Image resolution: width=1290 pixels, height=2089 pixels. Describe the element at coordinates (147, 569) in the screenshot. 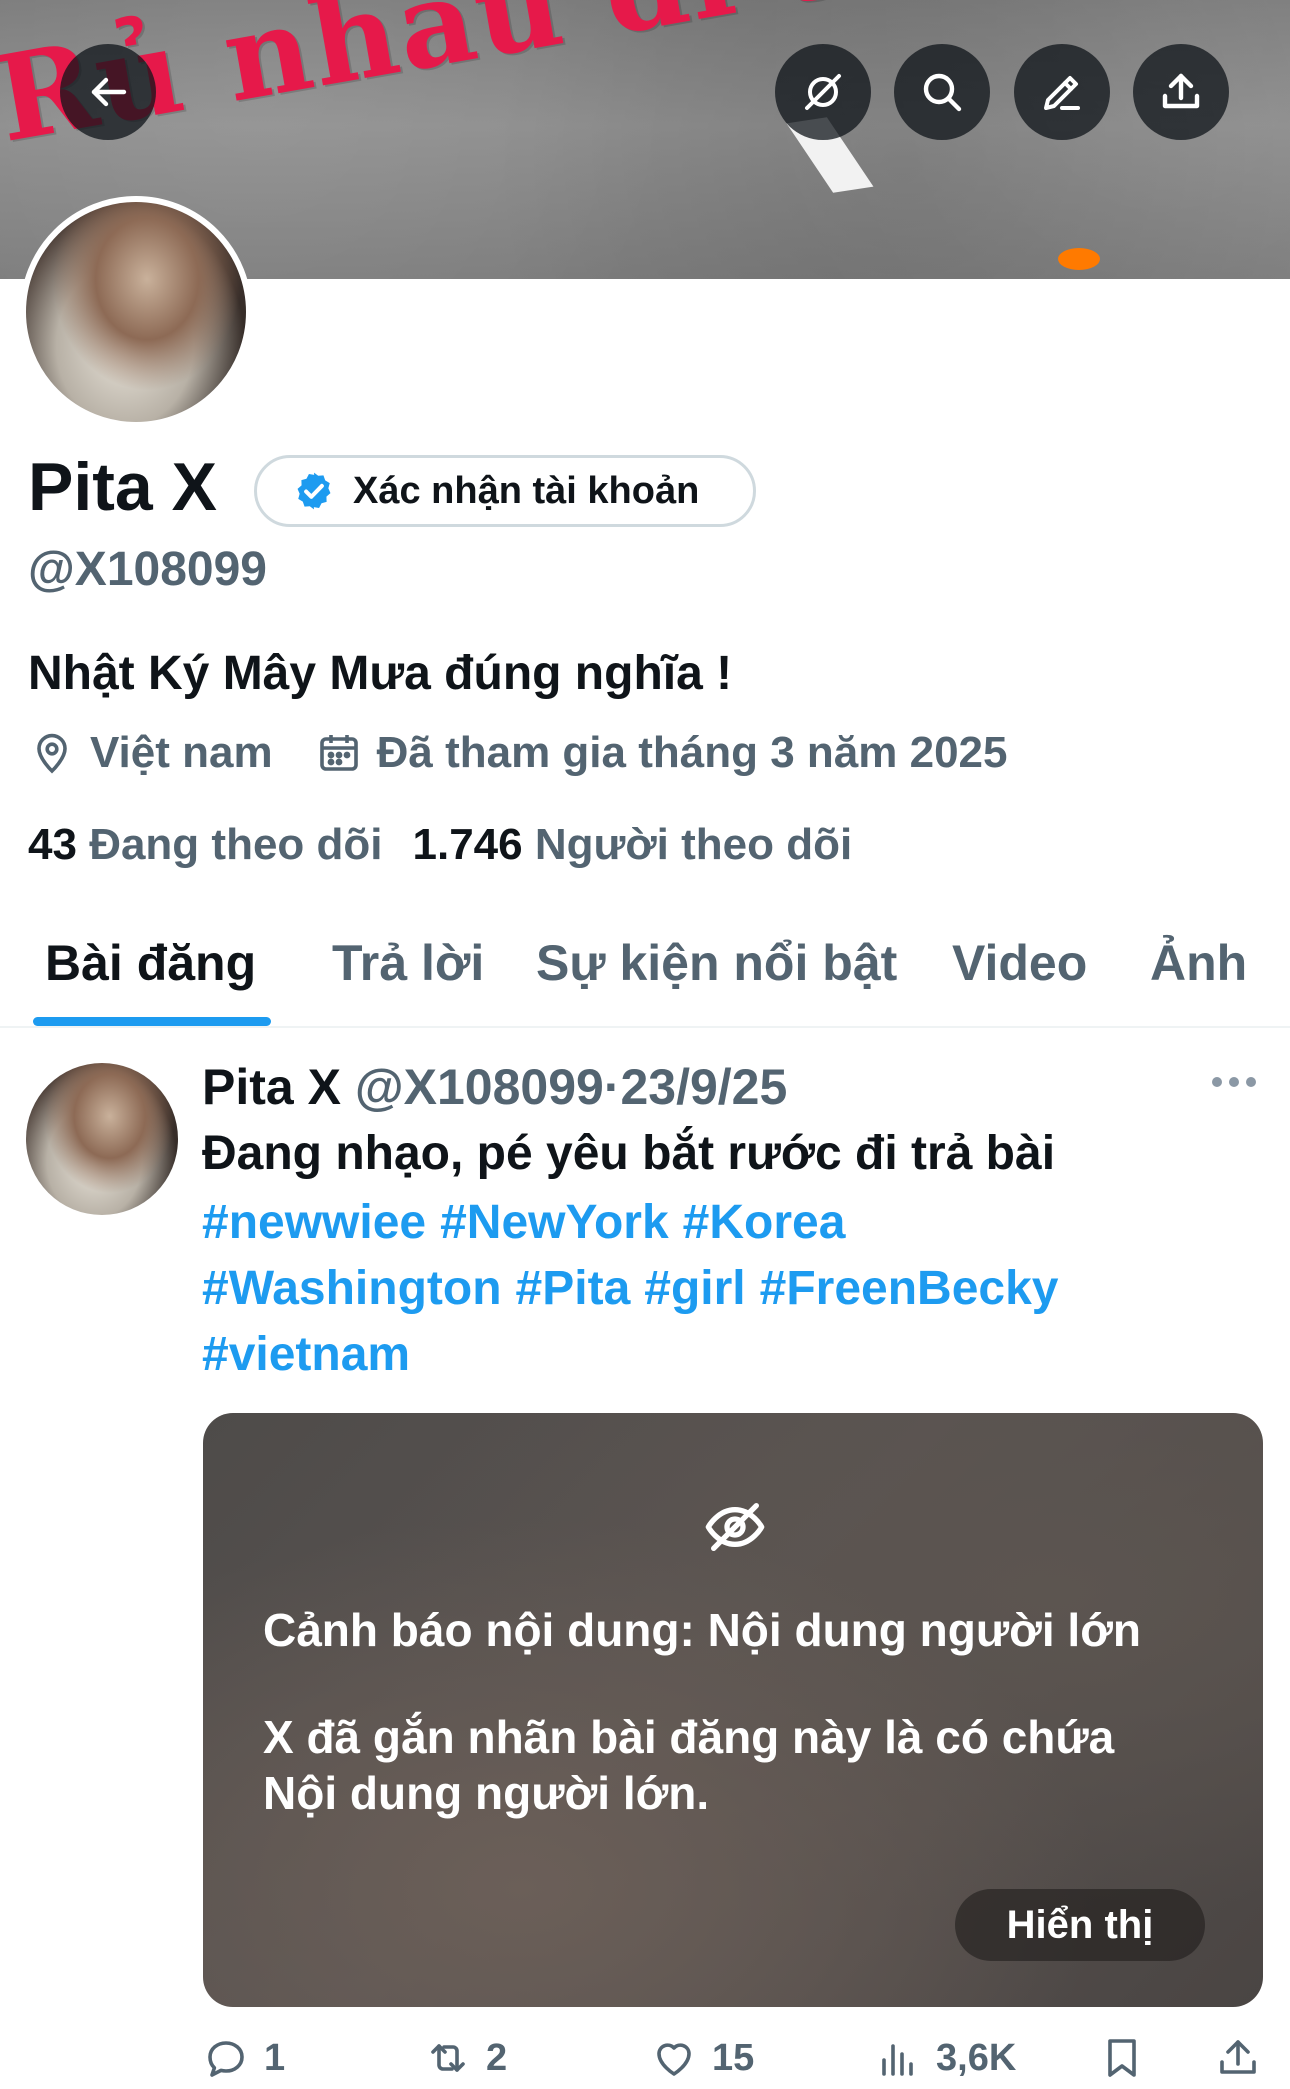

I see `profile-handle: @X108099` at that location.